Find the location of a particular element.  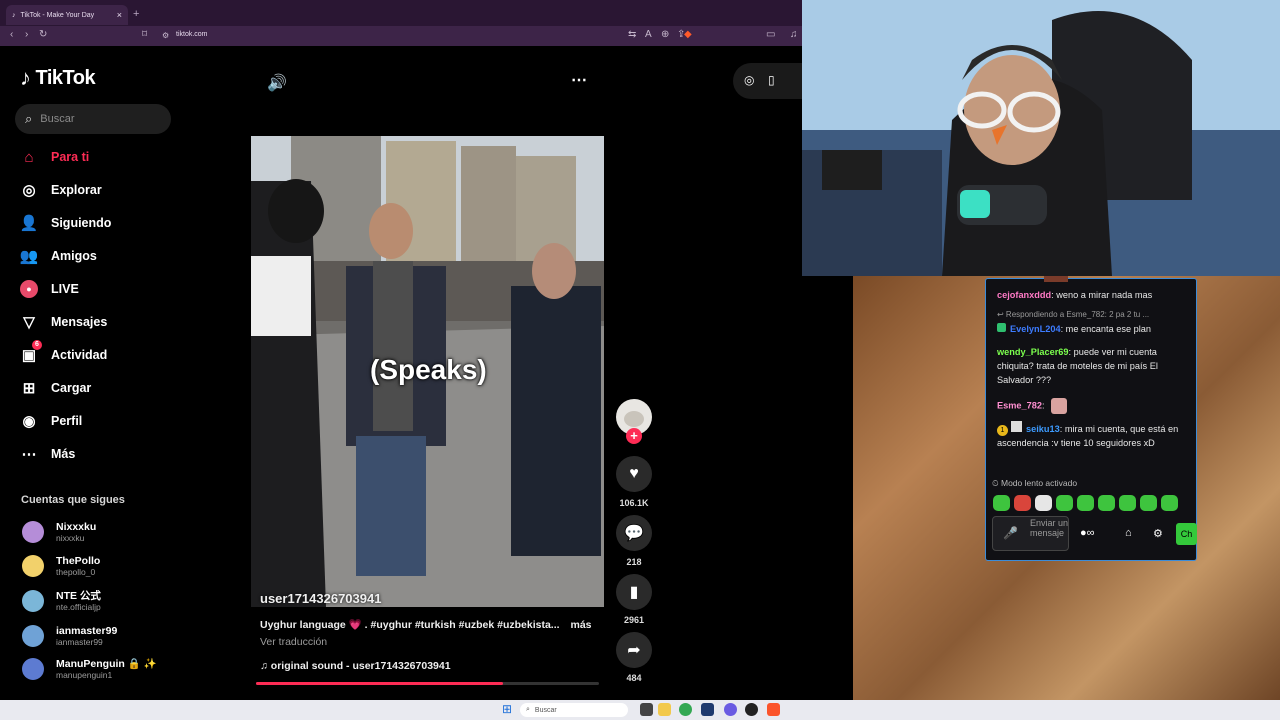

nav-item: ⊞ Cargar is located at coordinates (95, 388).